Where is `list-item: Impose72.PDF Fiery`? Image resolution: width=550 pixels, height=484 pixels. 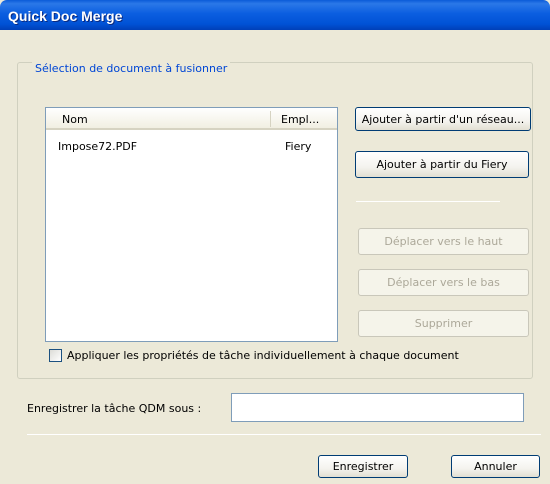 list-item: Impose72.PDF Fiery is located at coordinates (191, 147).